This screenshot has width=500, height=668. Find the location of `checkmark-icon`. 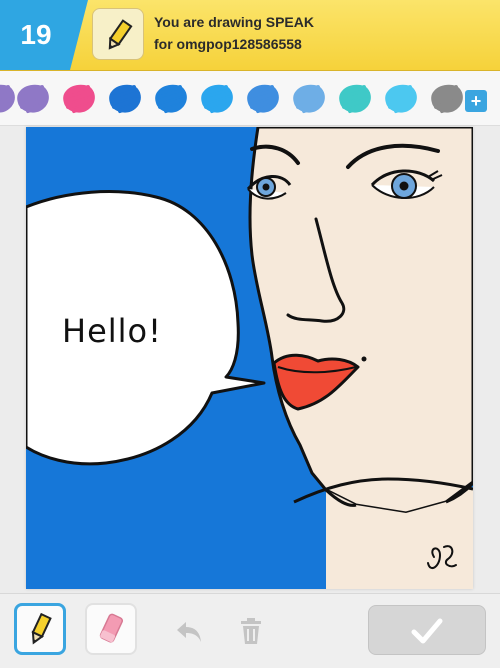

checkmark-icon is located at coordinates (427, 631).